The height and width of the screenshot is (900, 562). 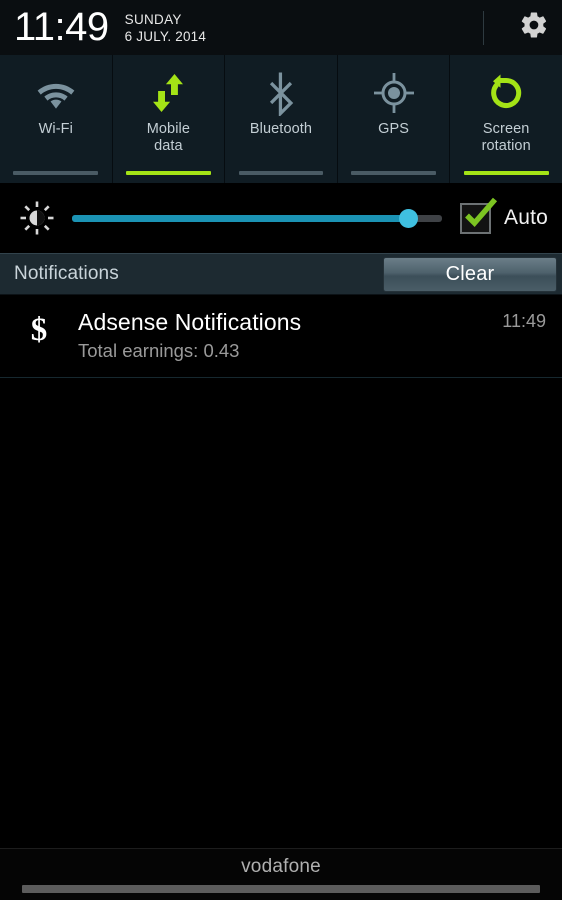 I want to click on settings-button, so click(x=534, y=27).